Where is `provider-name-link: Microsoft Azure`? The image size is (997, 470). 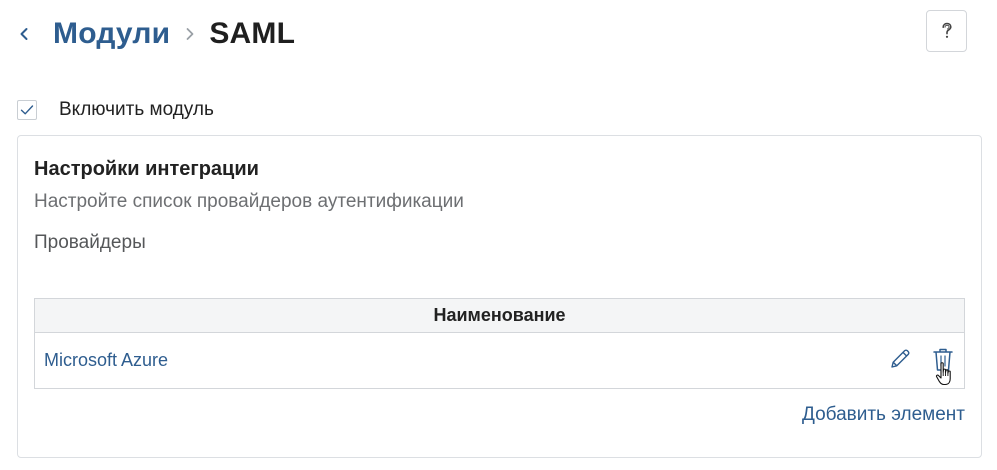
provider-name-link: Microsoft Azure is located at coordinates (106, 360).